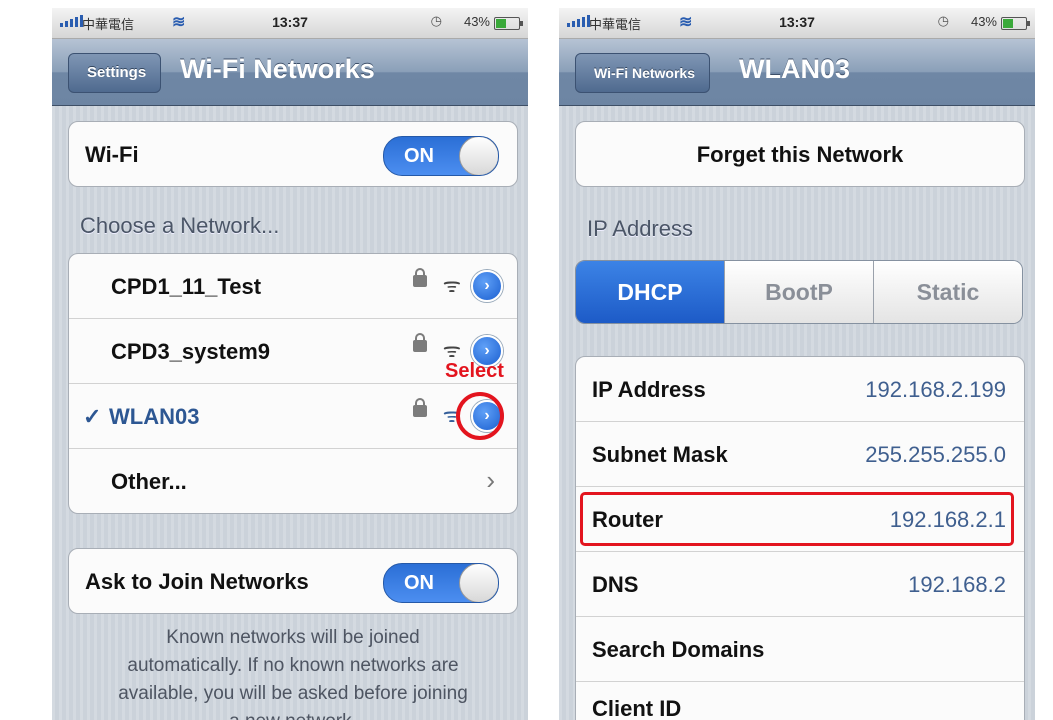  Describe the element at coordinates (490, 480) in the screenshot. I see `chevron-right-icon: ›` at that location.